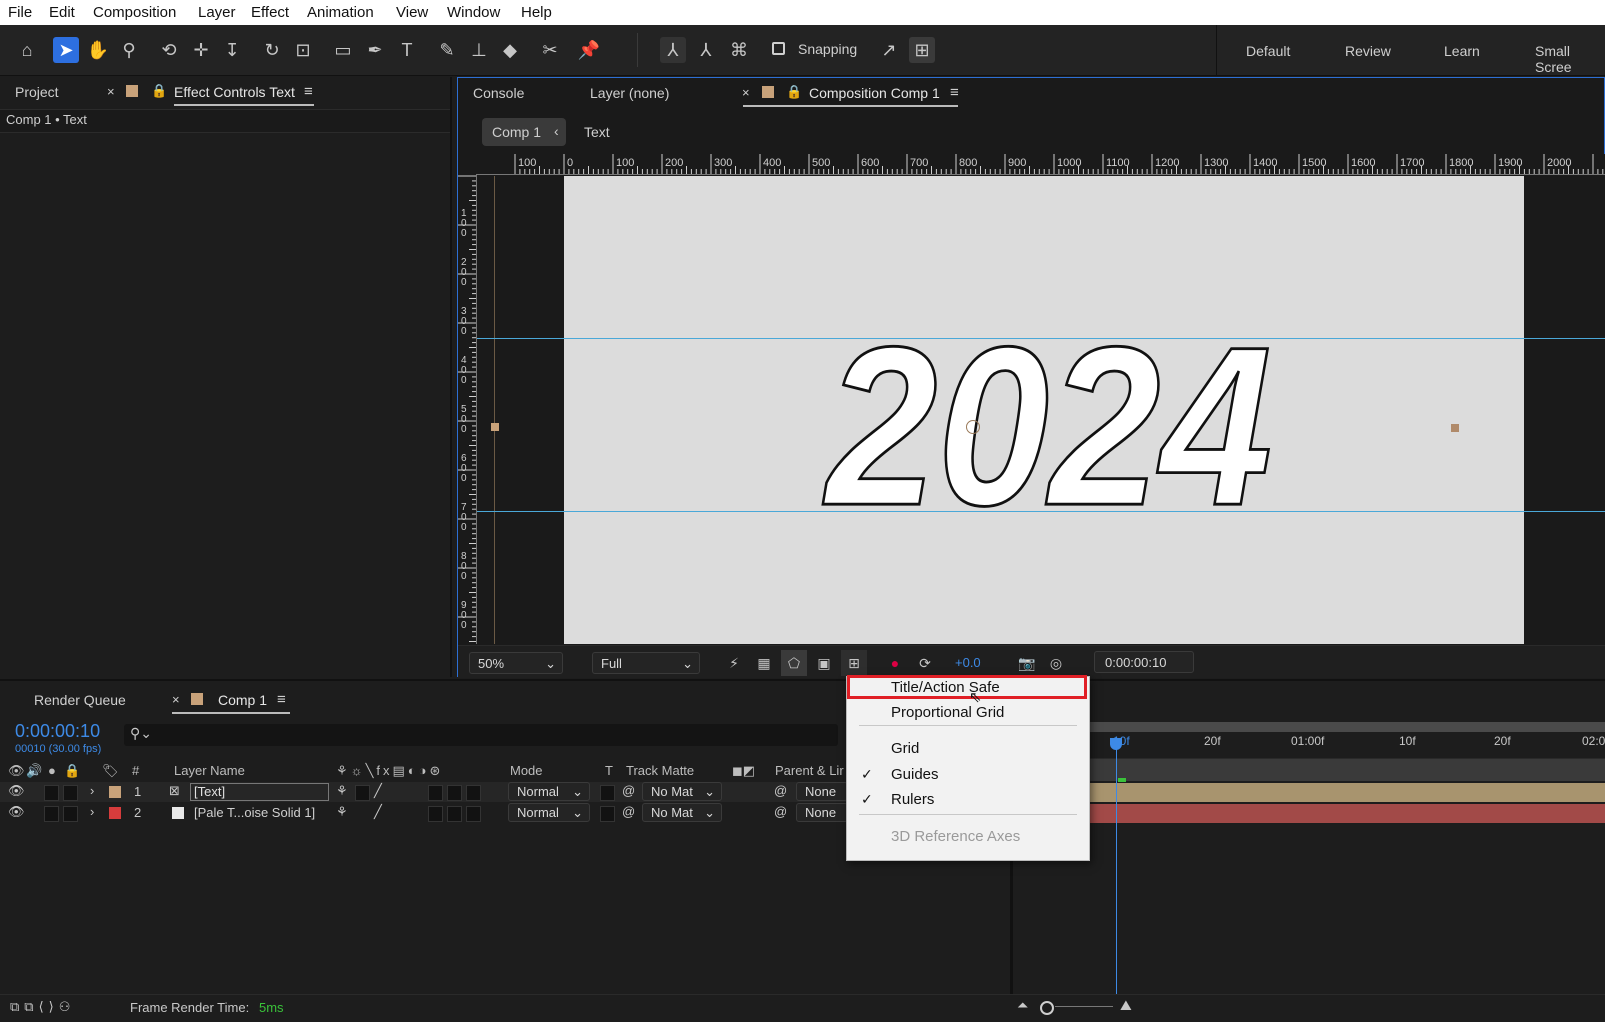 The image size is (1605, 1022). I want to click on tab-project: Project, so click(37, 92).